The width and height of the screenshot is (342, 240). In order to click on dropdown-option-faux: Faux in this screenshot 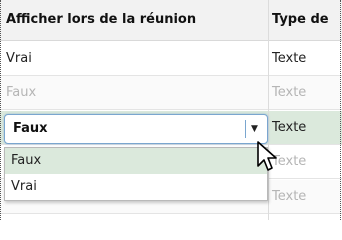, I will do `click(136, 161)`.